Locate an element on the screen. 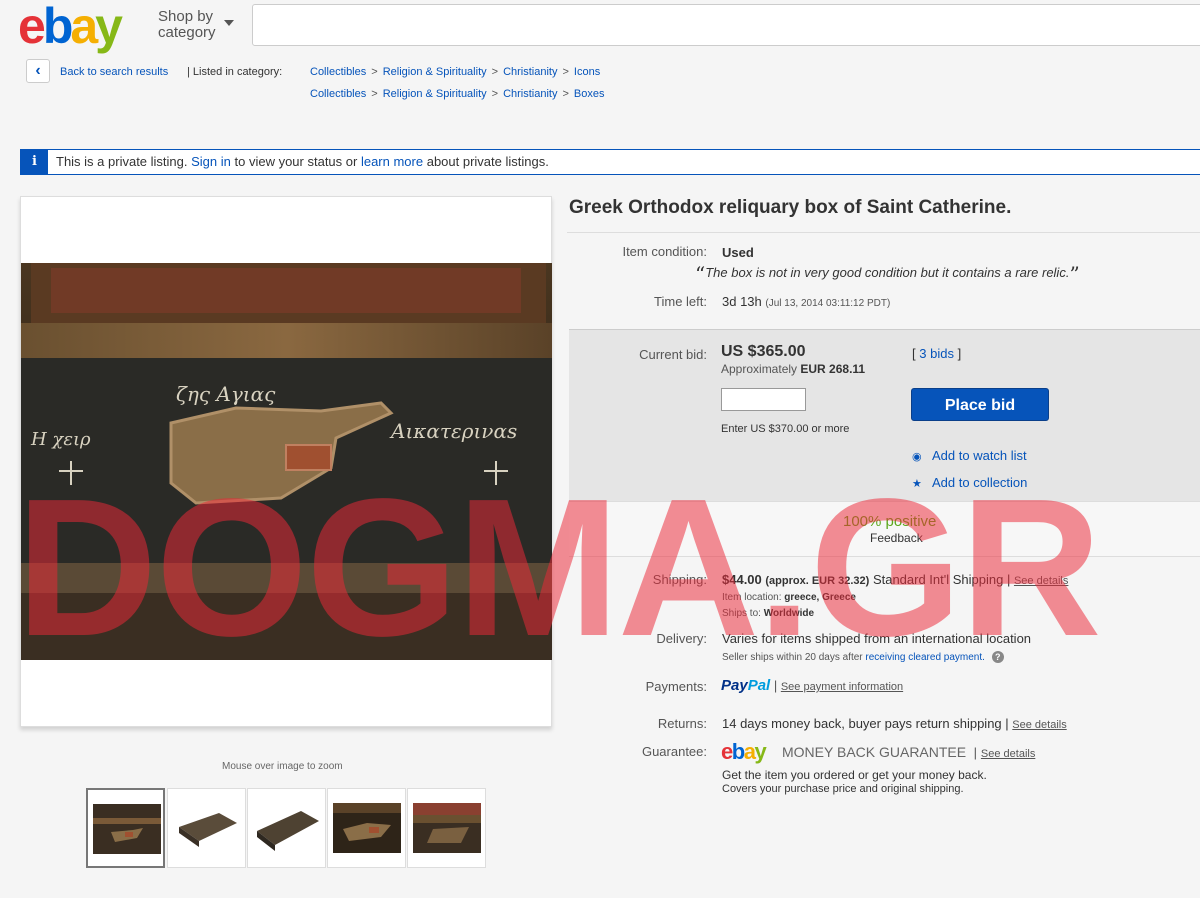 The width and height of the screenshot is (1200, 898). shop-by-category-button: Shop by category is located at coordinates (187, 25).